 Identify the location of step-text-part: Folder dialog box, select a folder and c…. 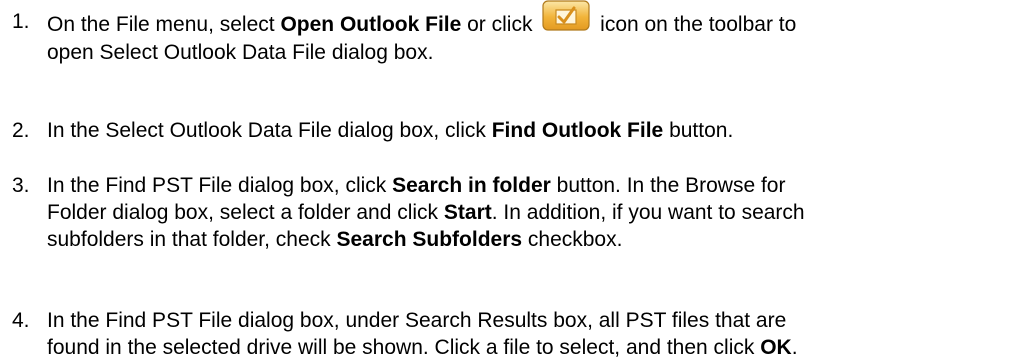
(245, 212).